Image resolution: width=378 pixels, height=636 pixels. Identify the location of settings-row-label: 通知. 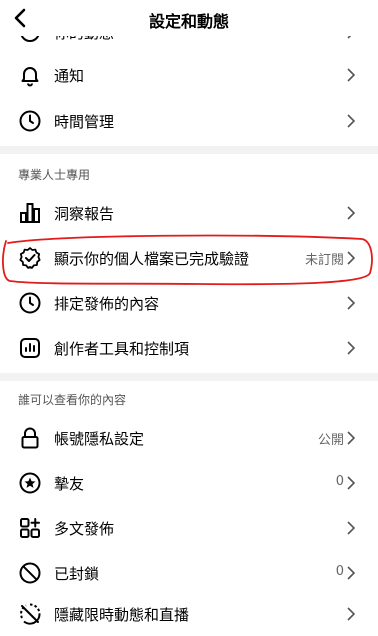
(69, 76).